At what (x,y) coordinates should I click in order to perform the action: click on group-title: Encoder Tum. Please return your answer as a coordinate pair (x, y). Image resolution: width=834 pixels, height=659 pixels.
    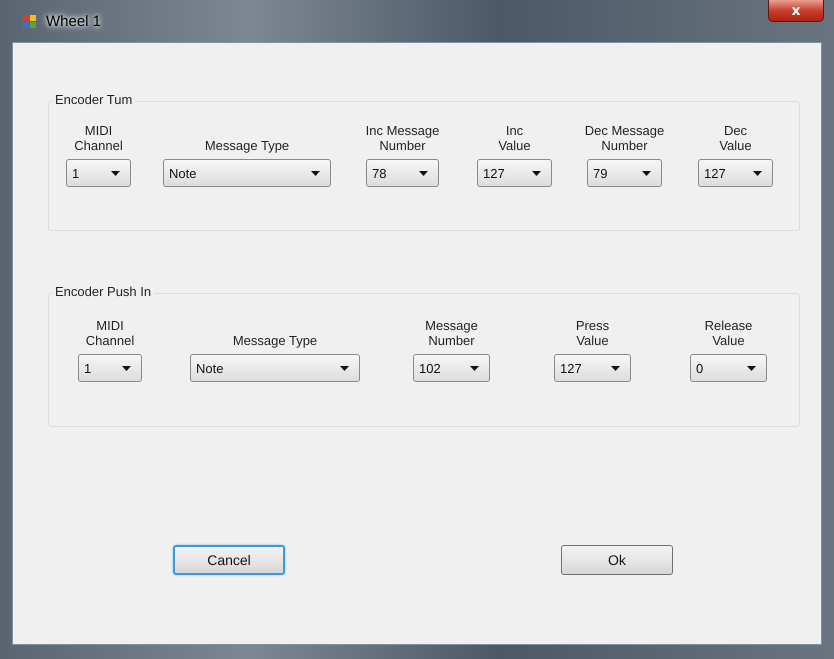
    Looking at the image, I should click on (94, 99).